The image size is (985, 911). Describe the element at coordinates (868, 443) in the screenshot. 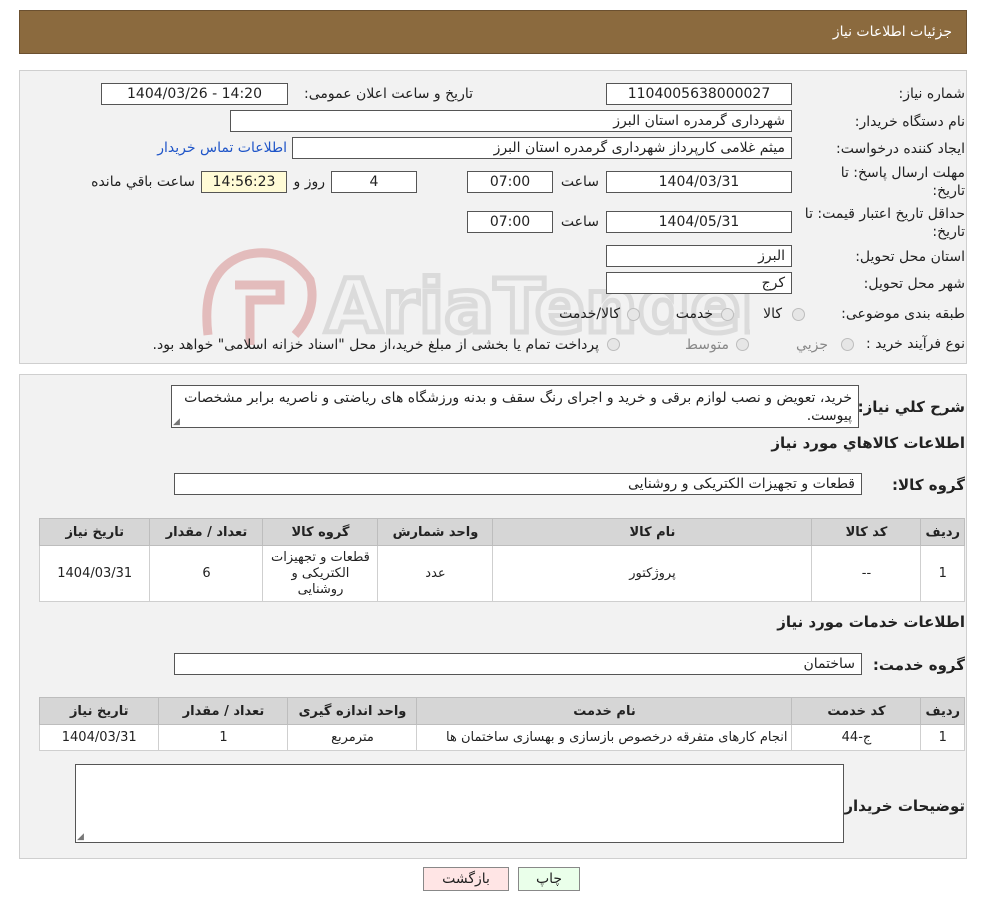

I see `goods-section-title: اطلاعات کالاهاي مورد نیاز` at that location.